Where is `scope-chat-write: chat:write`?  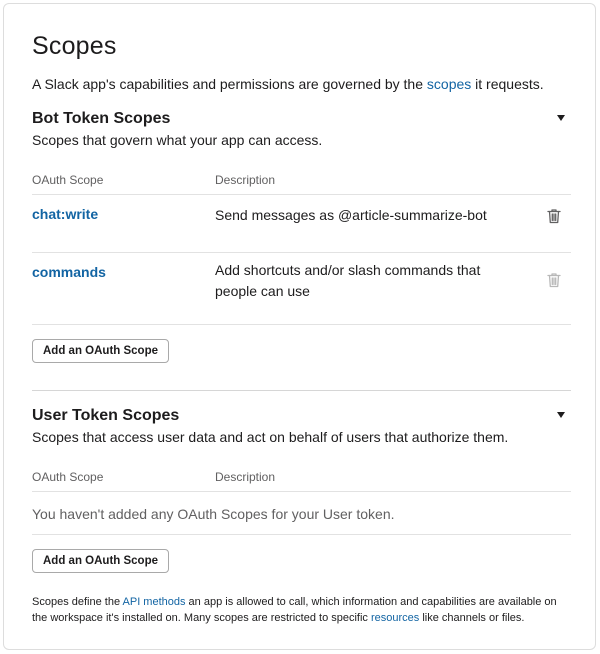
scope-chat-write: chat:write is located at coordinates (65, 214).